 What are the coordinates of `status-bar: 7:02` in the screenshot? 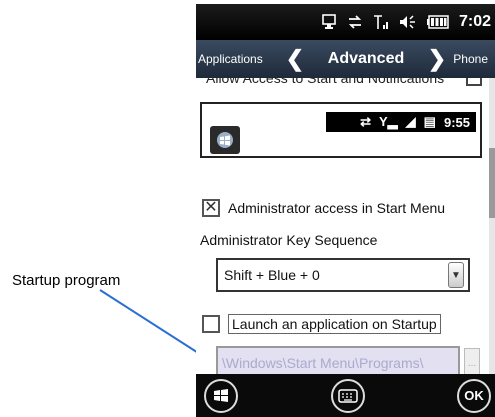 It's located at (345, 22).